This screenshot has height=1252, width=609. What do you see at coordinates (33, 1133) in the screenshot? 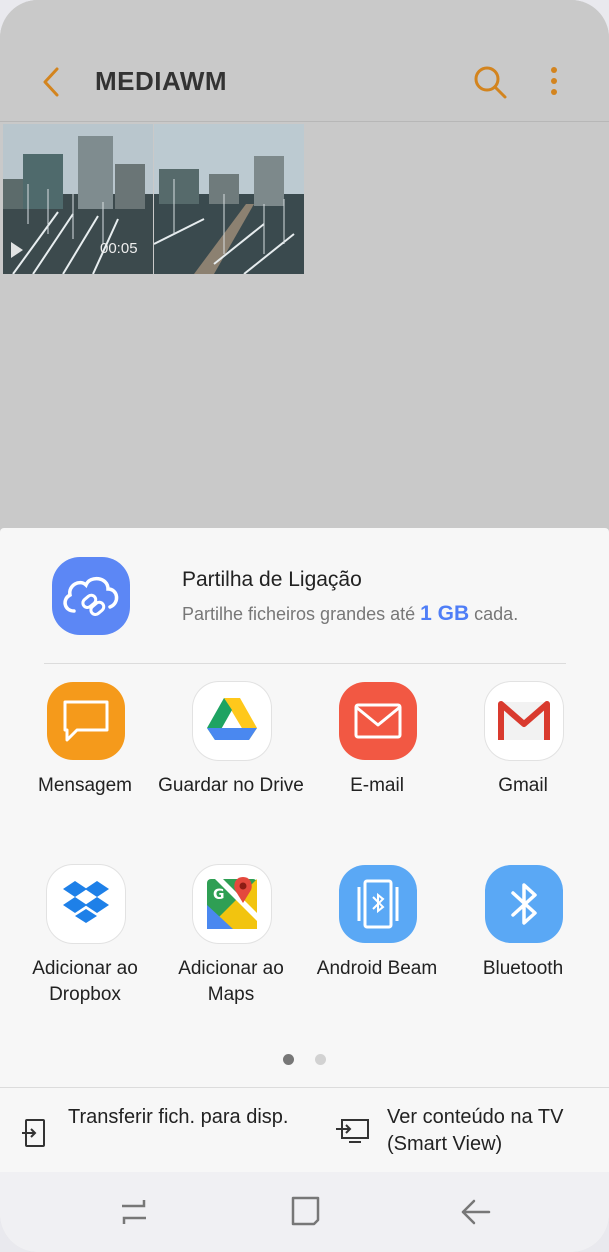
I see `transfer-icon` at bounding box center [33, 1133].